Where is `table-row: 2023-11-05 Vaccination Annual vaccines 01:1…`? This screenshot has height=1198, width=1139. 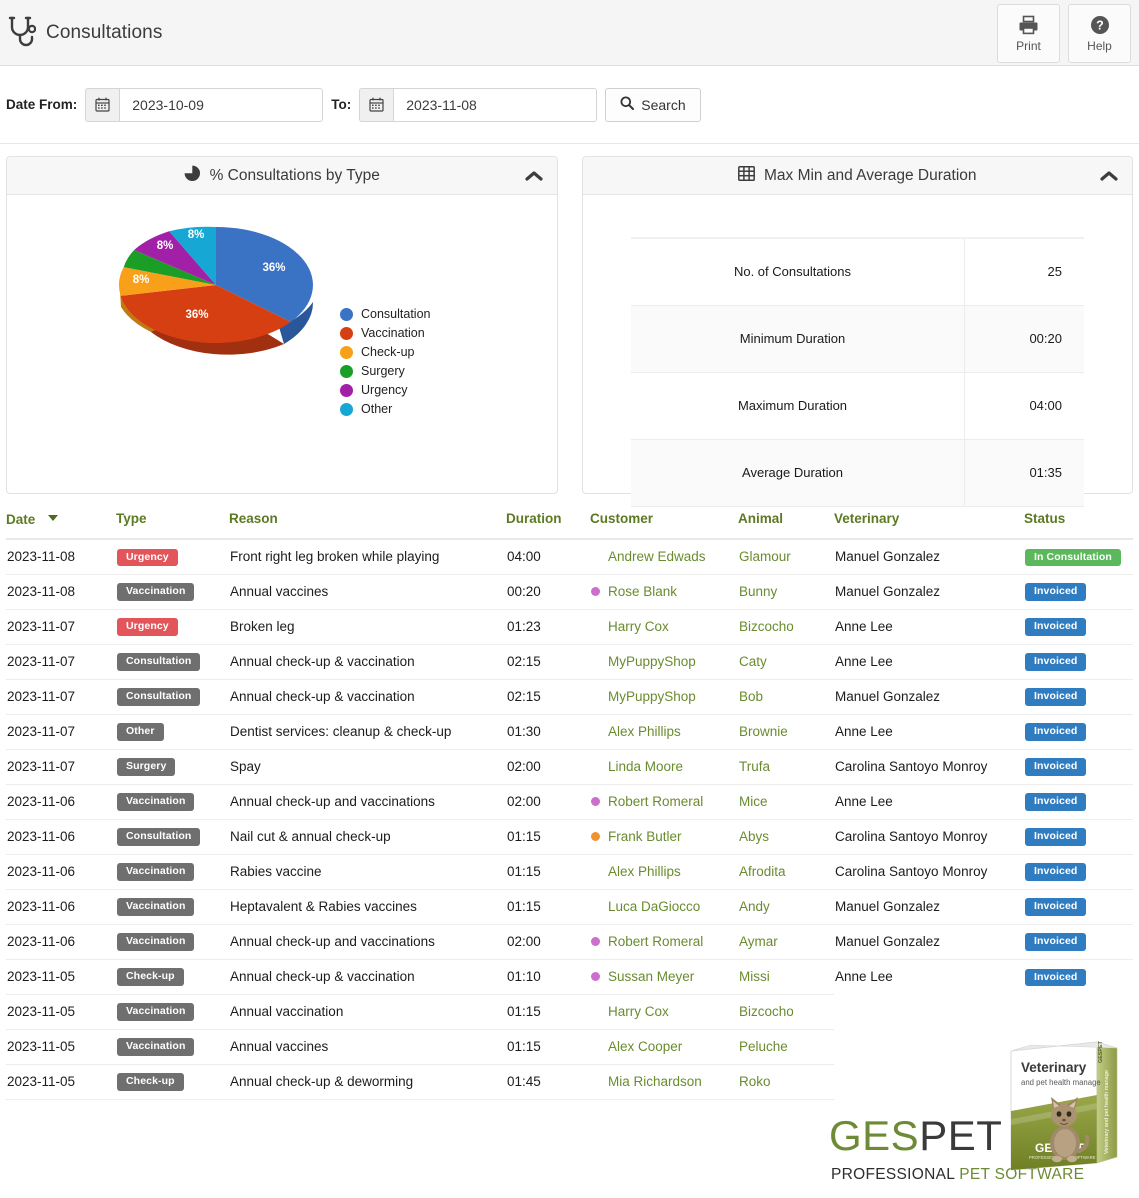
table-row: 2023-11-05 Vaccination Annual vaccines 01:1… is located at coordinates (569, 1047).